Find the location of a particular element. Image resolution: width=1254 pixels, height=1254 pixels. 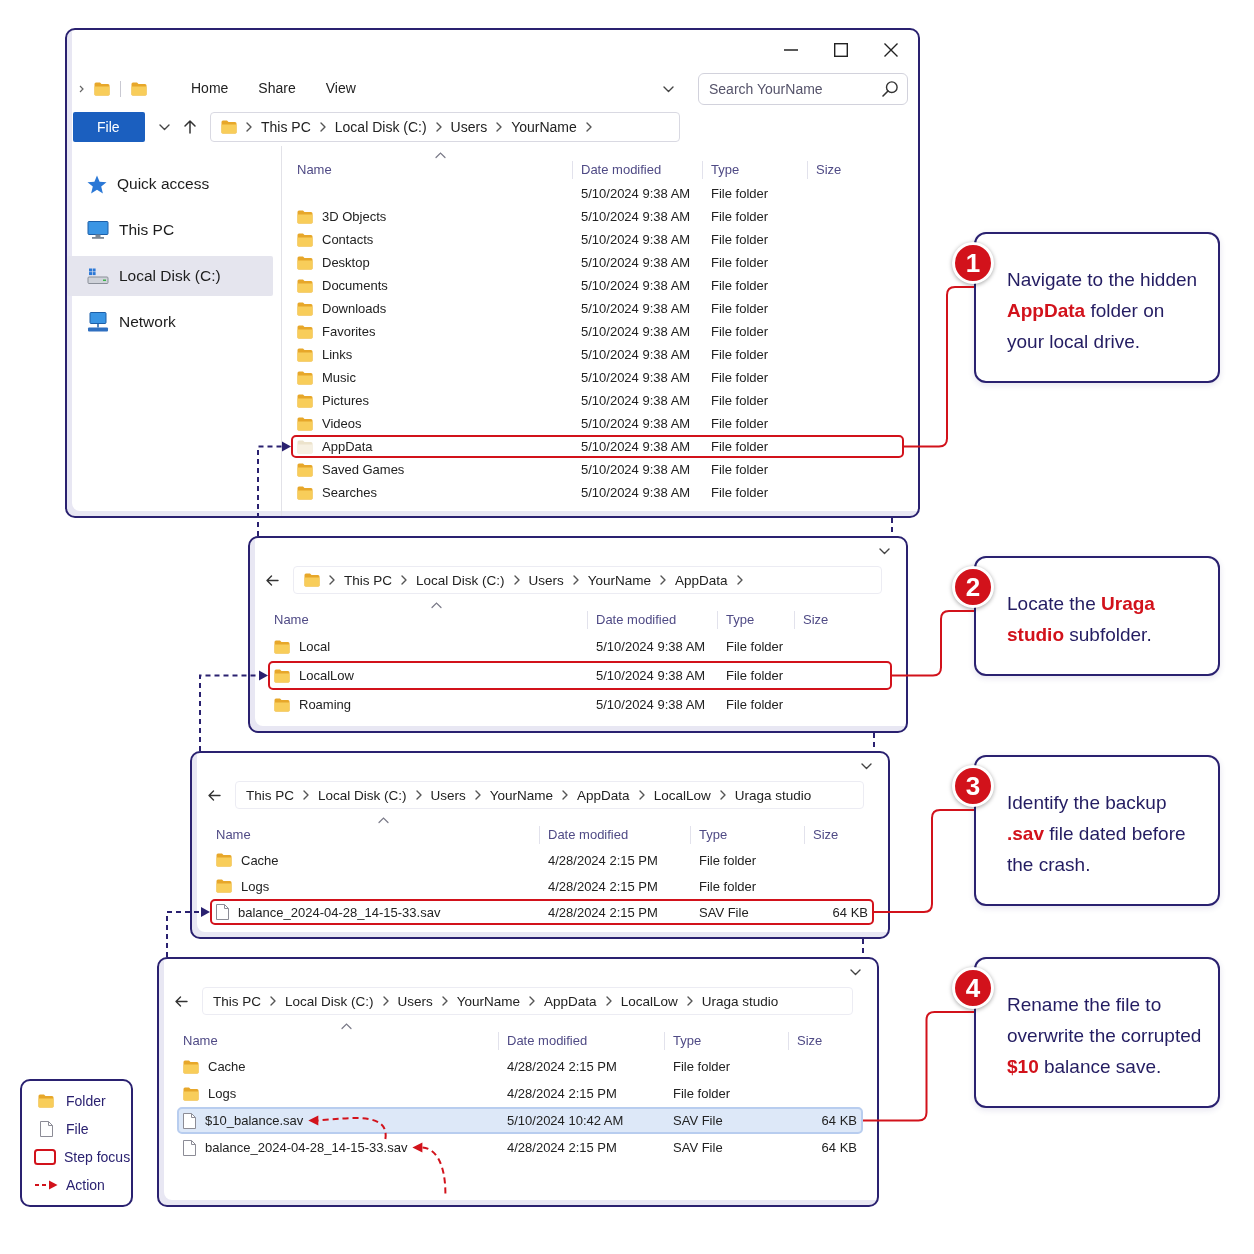

ribbon-tab: Share is located at coordinates (277, 89).